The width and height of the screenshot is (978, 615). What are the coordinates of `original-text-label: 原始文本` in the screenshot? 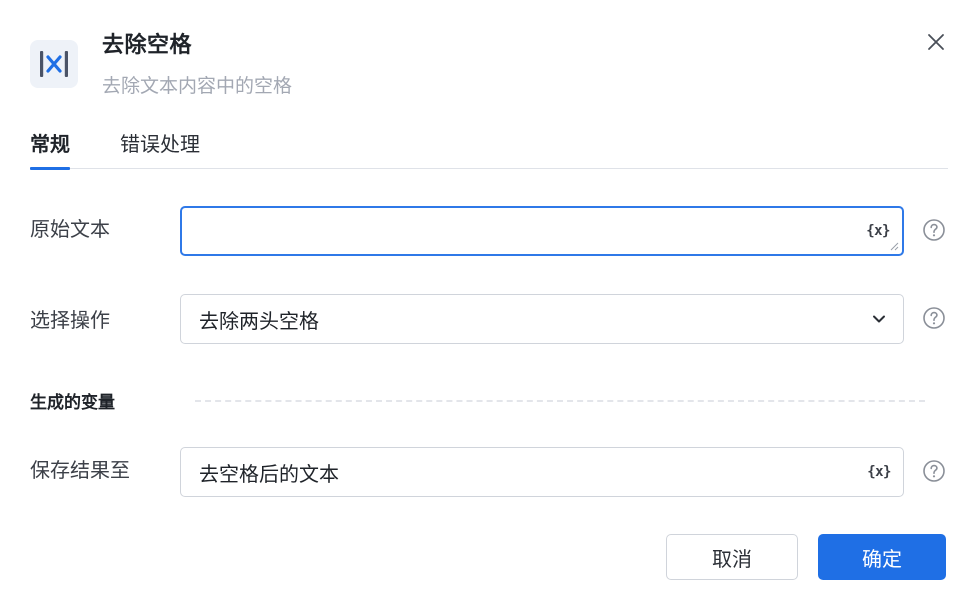 It's located at (70, 229).